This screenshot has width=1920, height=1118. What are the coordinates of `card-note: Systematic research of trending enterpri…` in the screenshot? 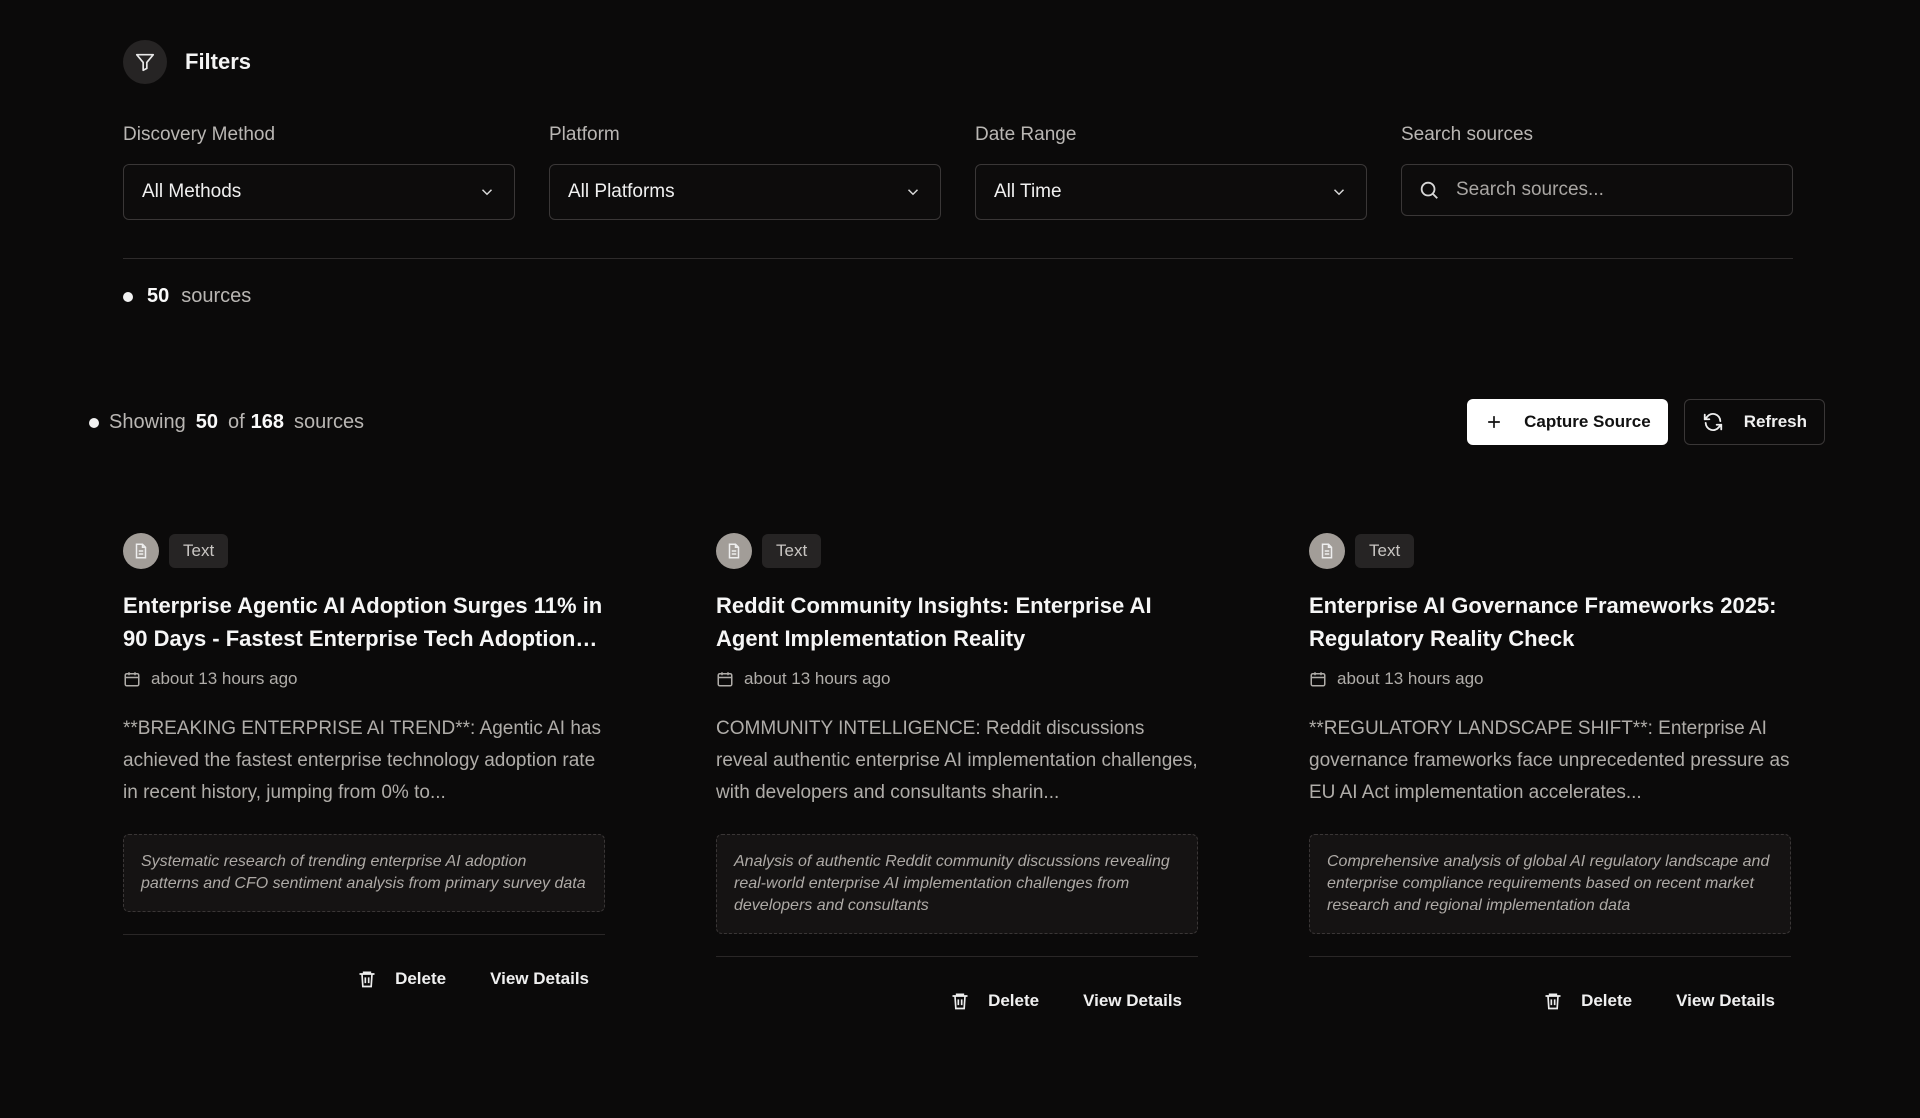 It's located at (364, 873).